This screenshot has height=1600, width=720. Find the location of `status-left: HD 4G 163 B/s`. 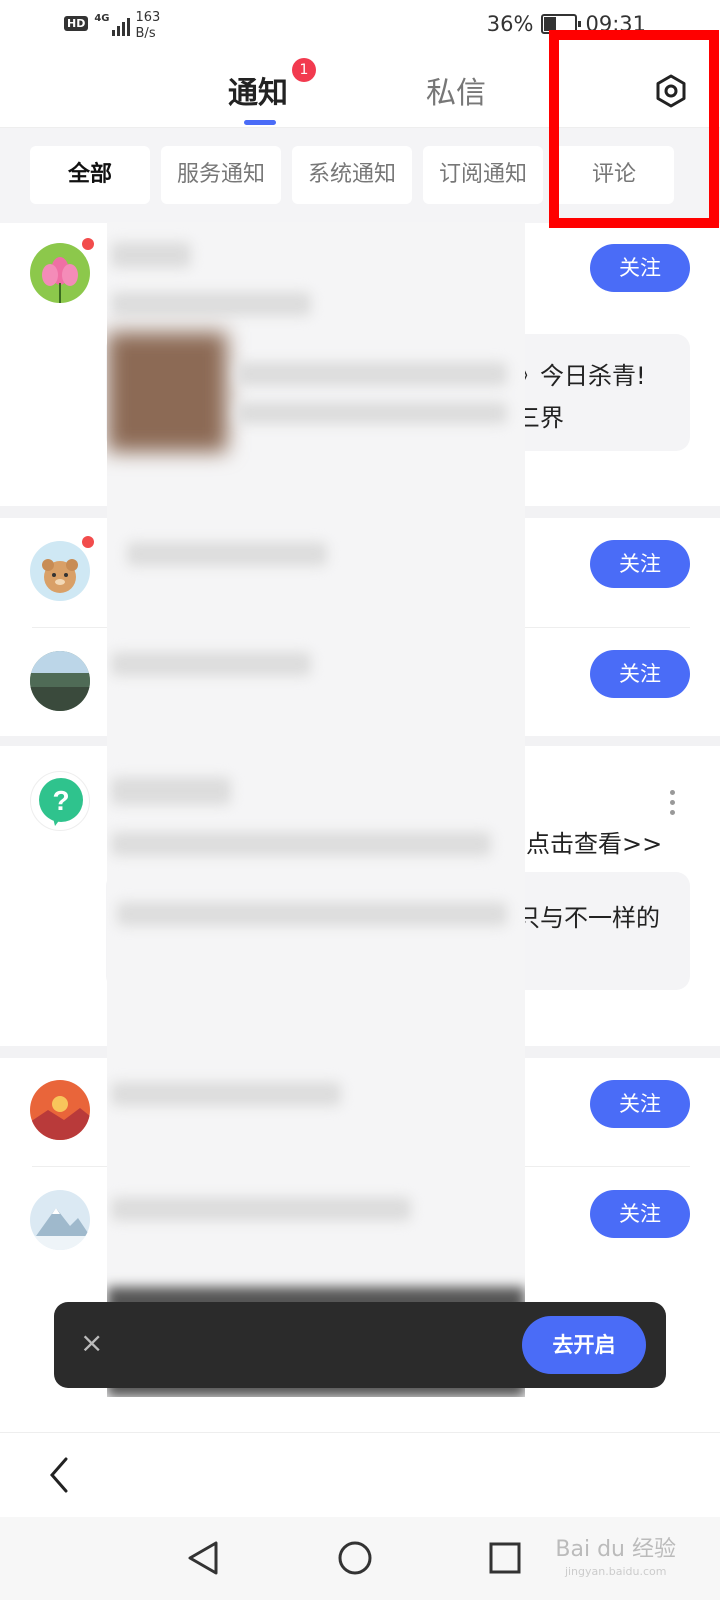

status-left: HD 4G 163 B/s is located at coordinates (112, 26).